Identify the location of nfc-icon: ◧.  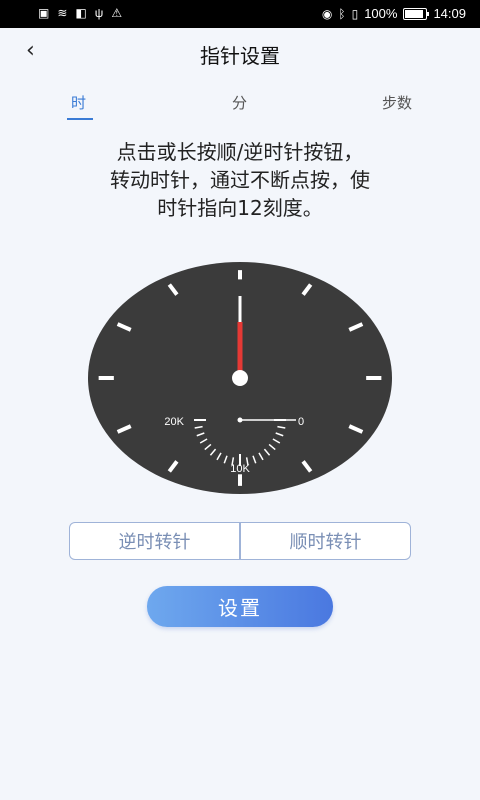
(81, 13).